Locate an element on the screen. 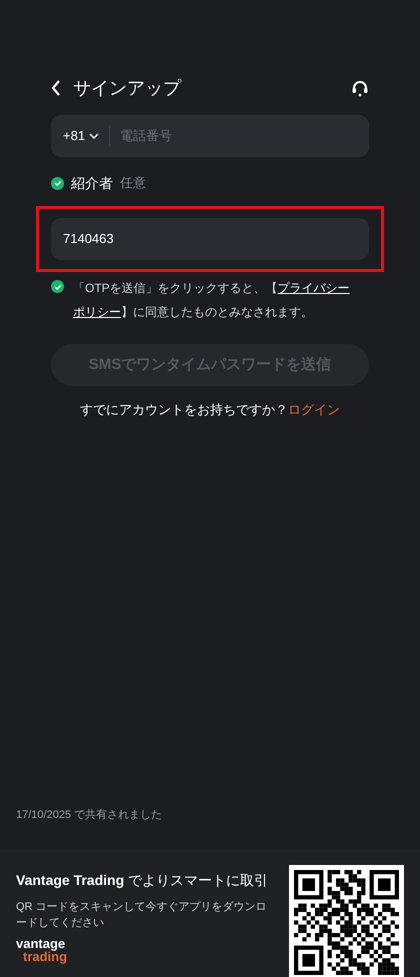 The width and height of the screenshot is (420, 977). phone-field: +81 電話番号 is located at coordinates (210, 136).